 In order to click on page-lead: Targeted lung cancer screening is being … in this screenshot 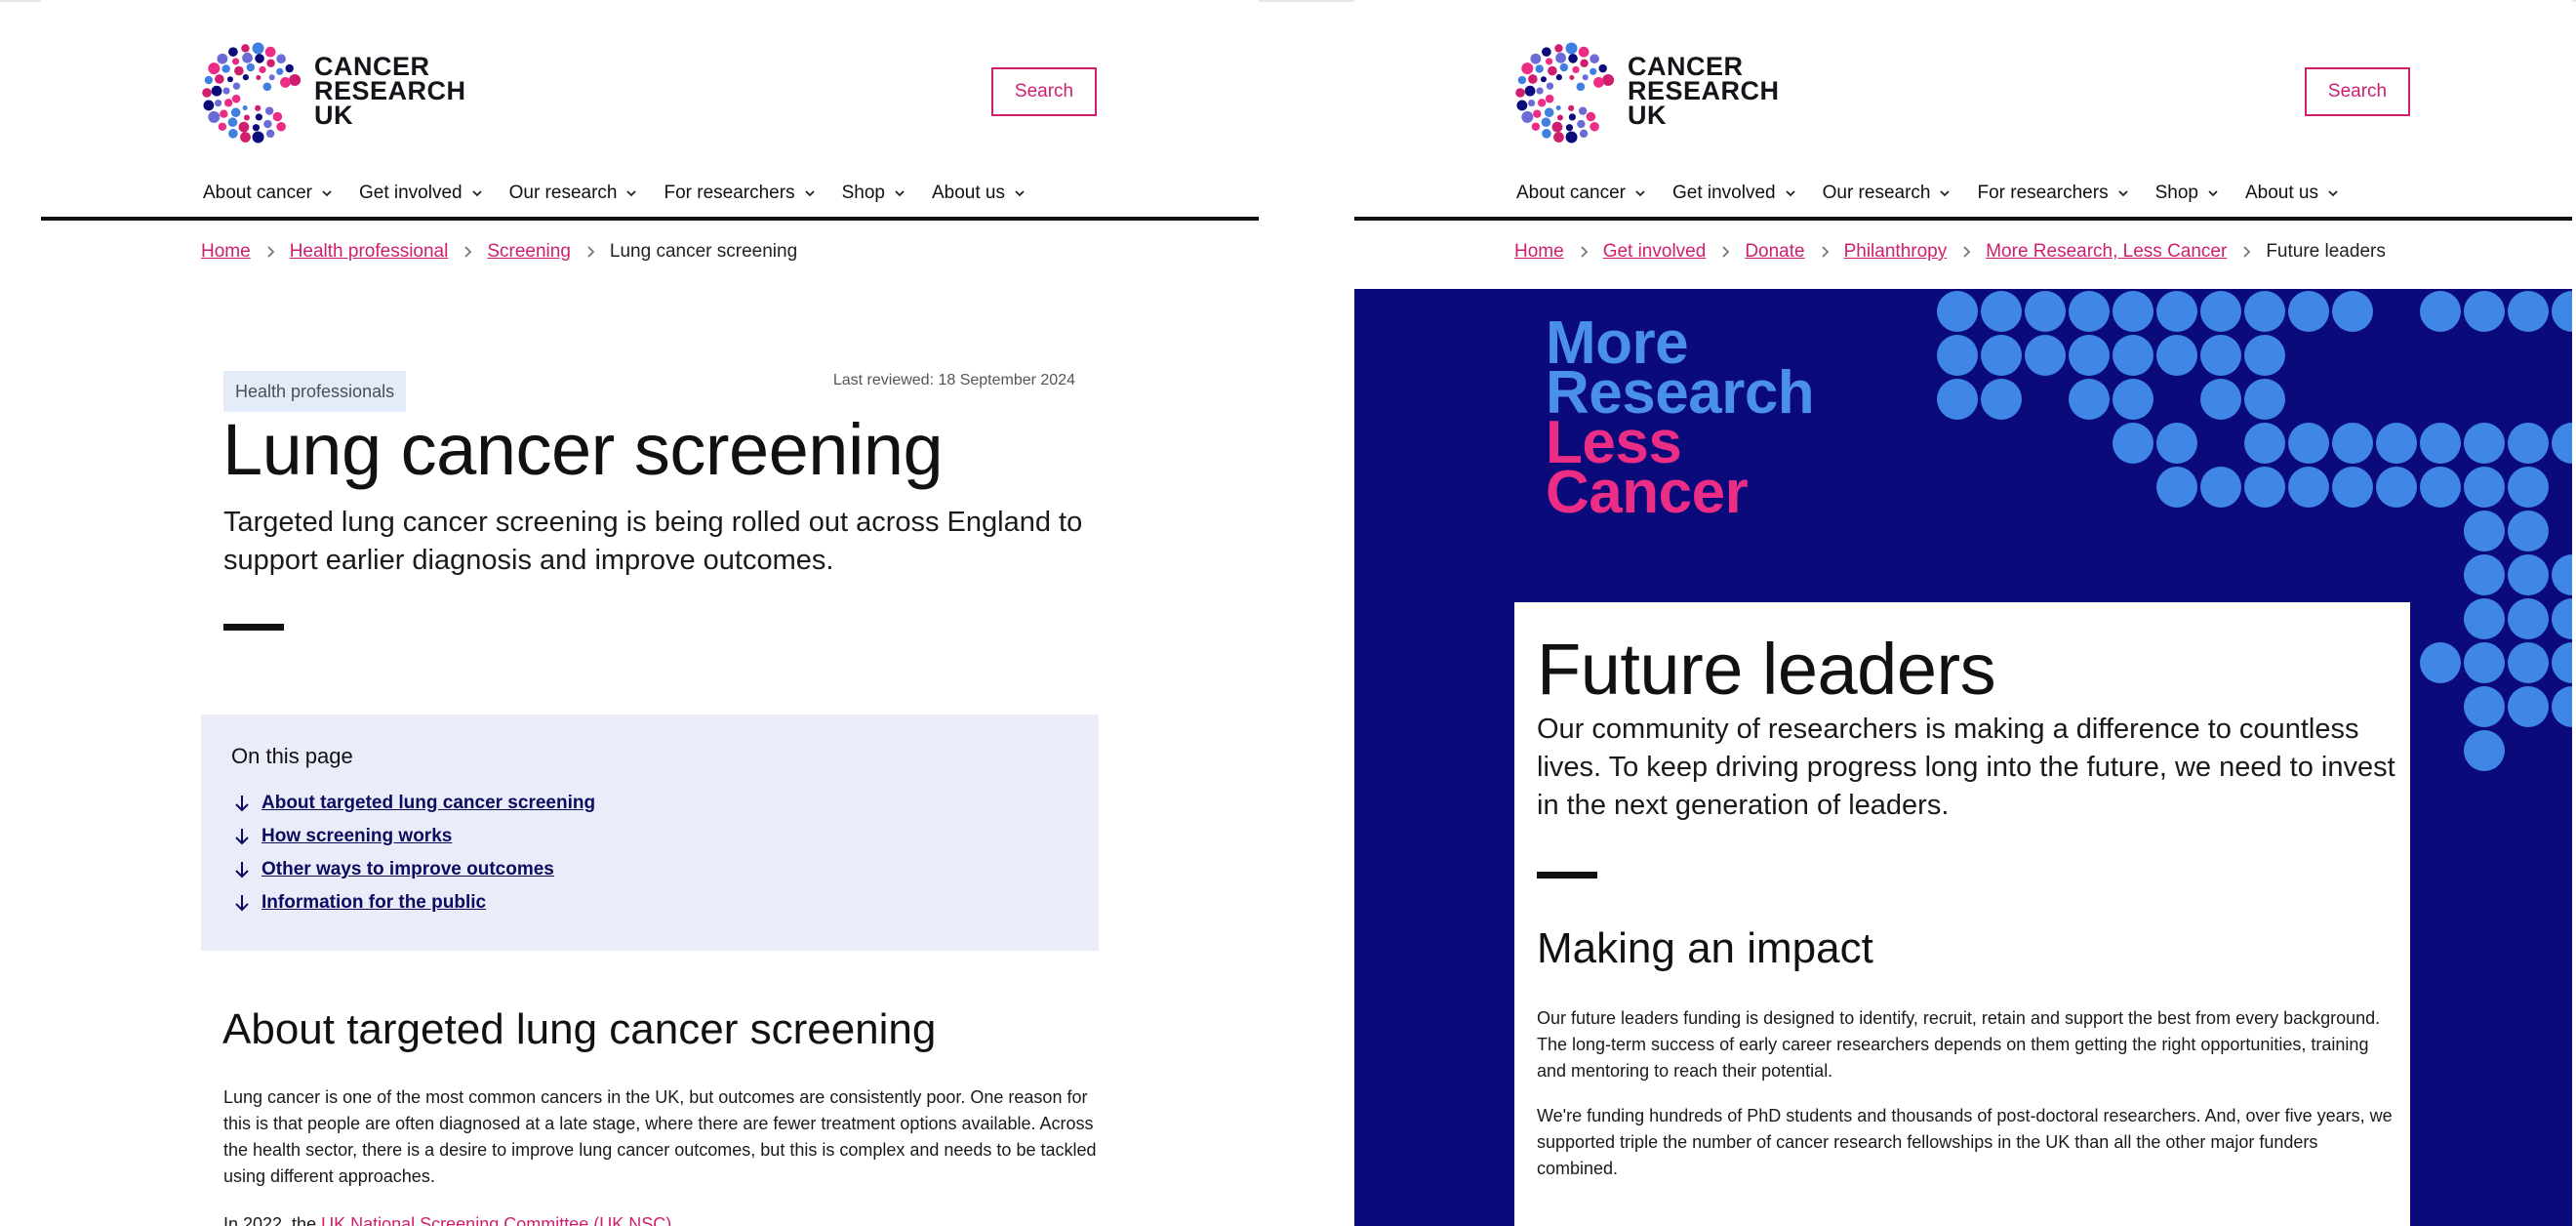, I will do `click(653, 541)`.